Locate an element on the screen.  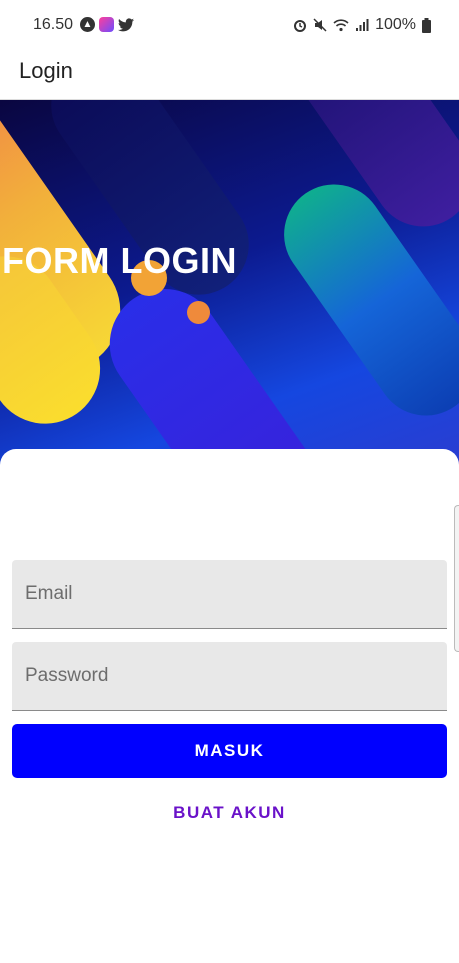
battery-icon is located at coordinates (426, 25).